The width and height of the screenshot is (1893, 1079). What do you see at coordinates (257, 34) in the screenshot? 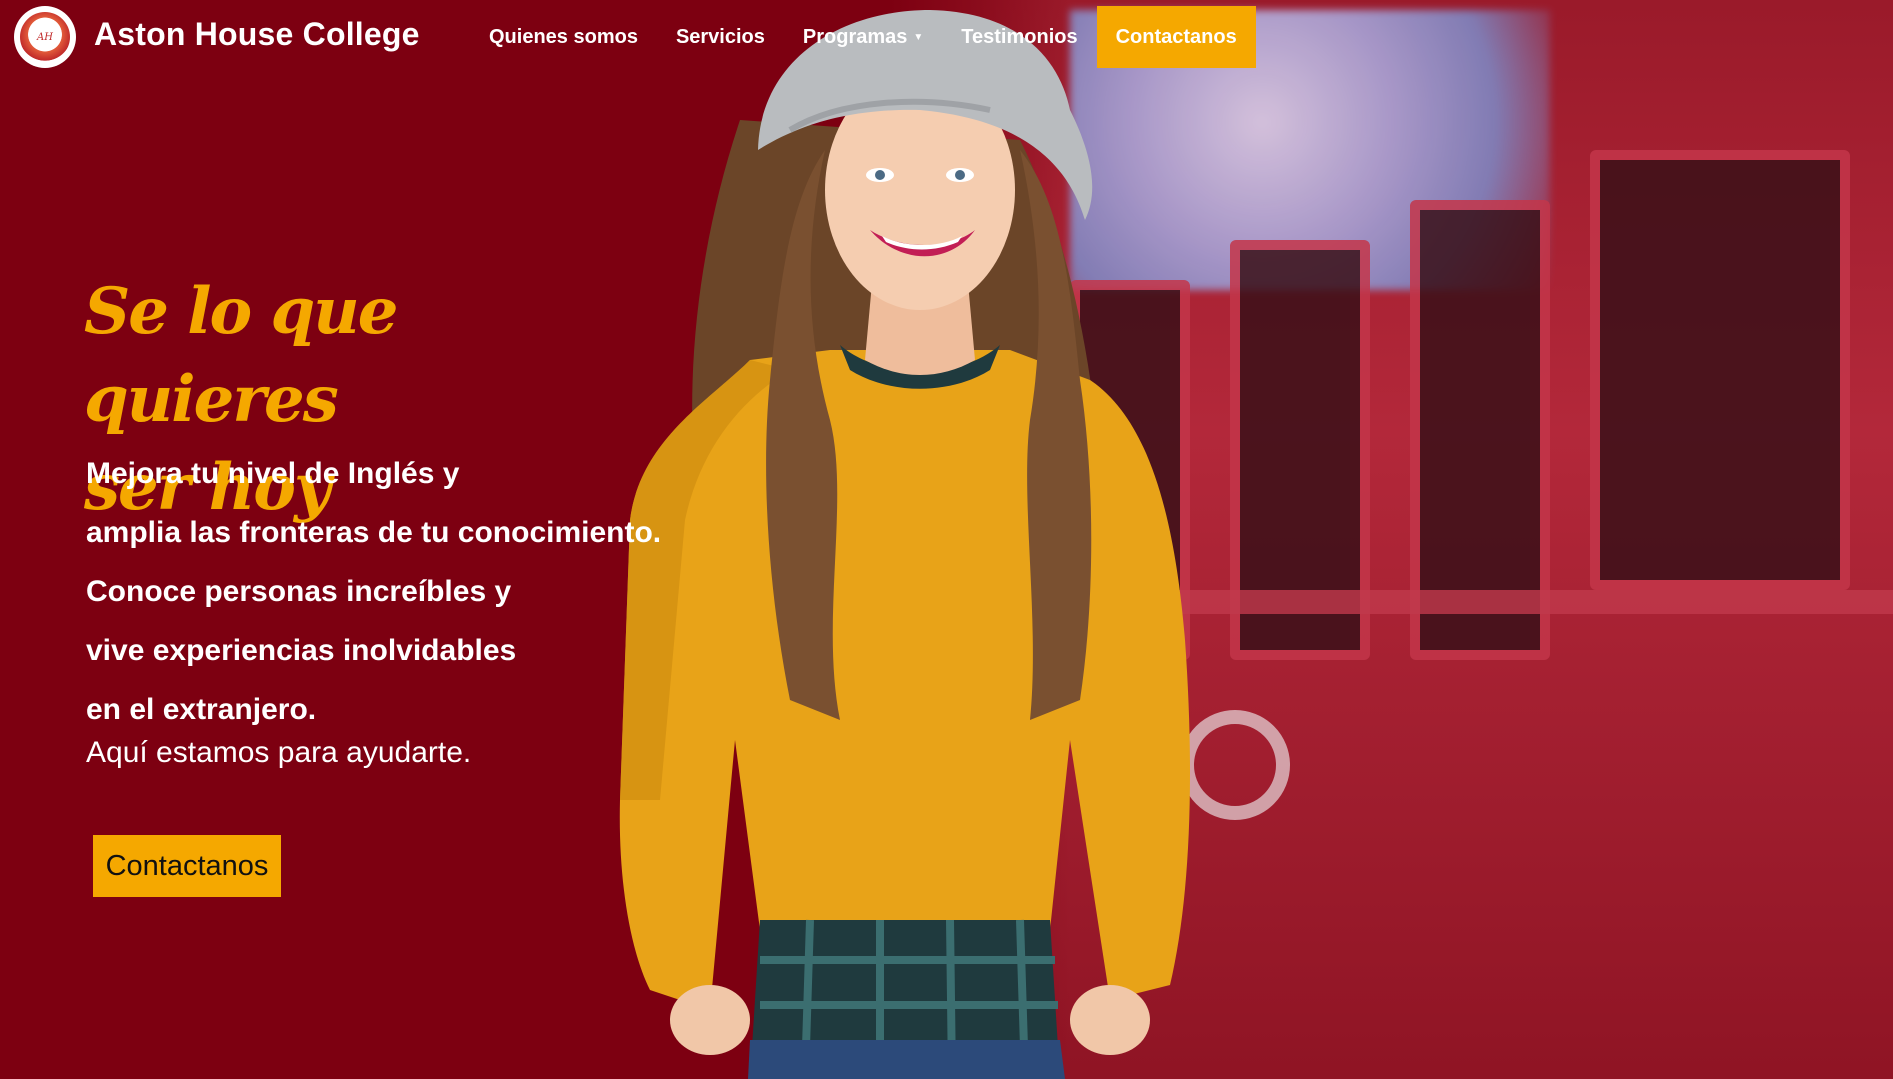
I see `brand-name: Aston House College` at bounding box center [257, 34].